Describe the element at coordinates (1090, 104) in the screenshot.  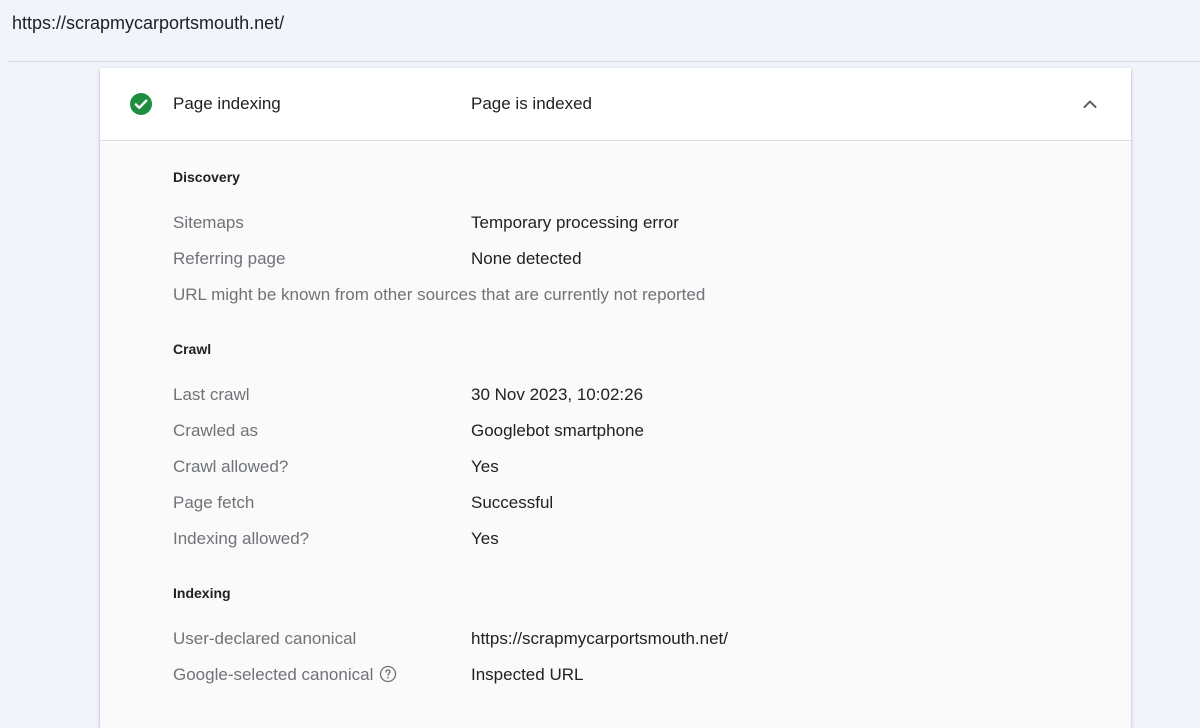
I see `chevron-up-icon` at that location.